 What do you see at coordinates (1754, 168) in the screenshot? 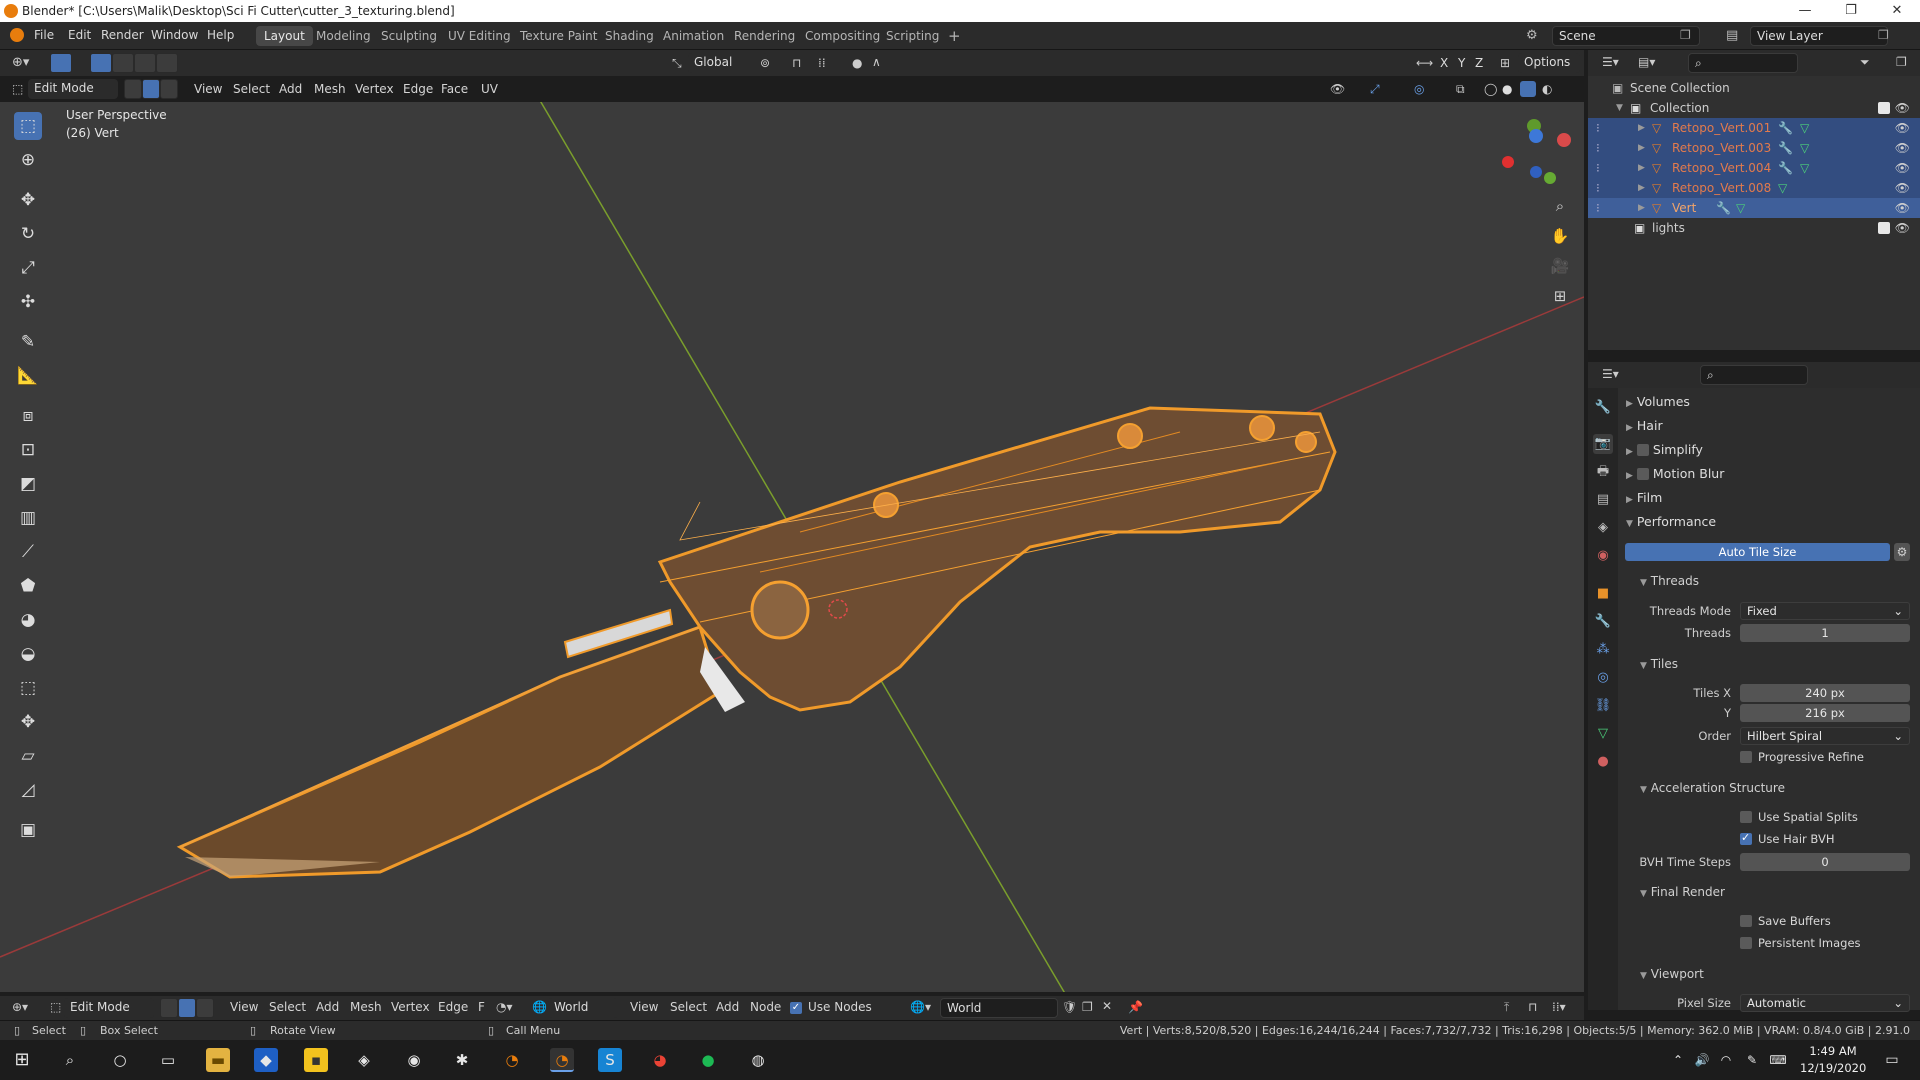
I see `outliner-row-object: ⁝ ▶ ▽ Retopo_Vert.004 🔧 ▽ 👁` at bounding box center [1754, 168].